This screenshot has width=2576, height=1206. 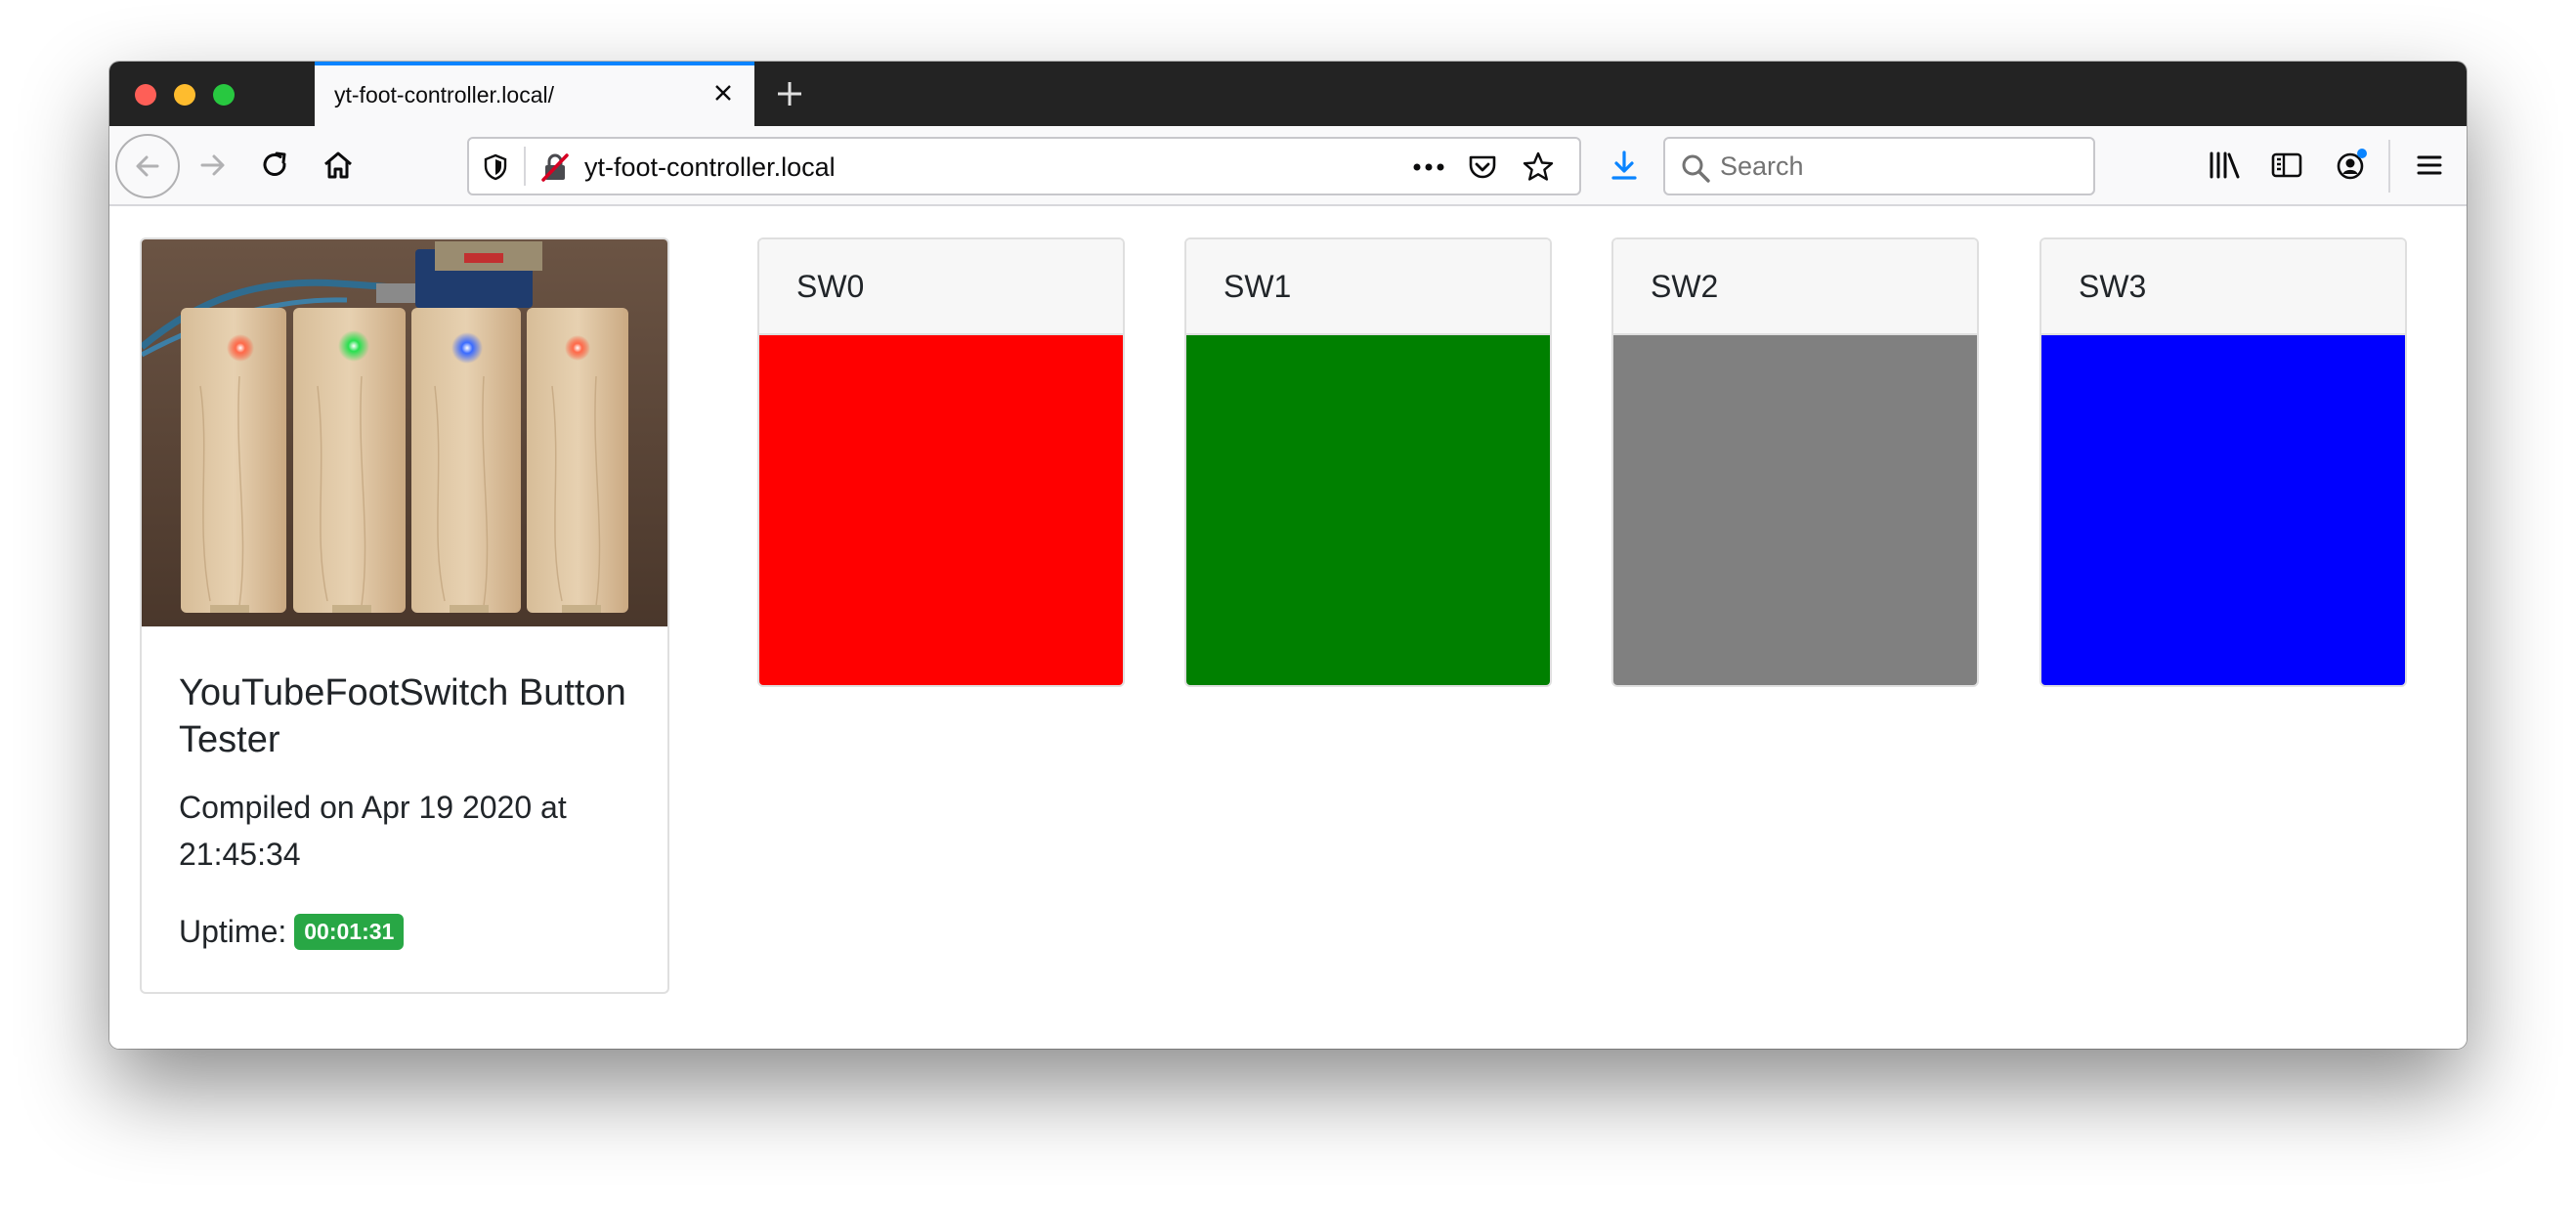 I want to click on hamburger-menu-icon, so click(x=2430, y=165).